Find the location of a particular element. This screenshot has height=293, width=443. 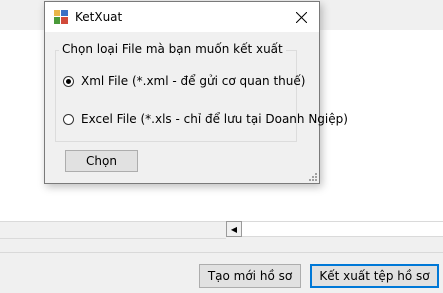

choose-button: Chọn is located at coordinates (101, 161).